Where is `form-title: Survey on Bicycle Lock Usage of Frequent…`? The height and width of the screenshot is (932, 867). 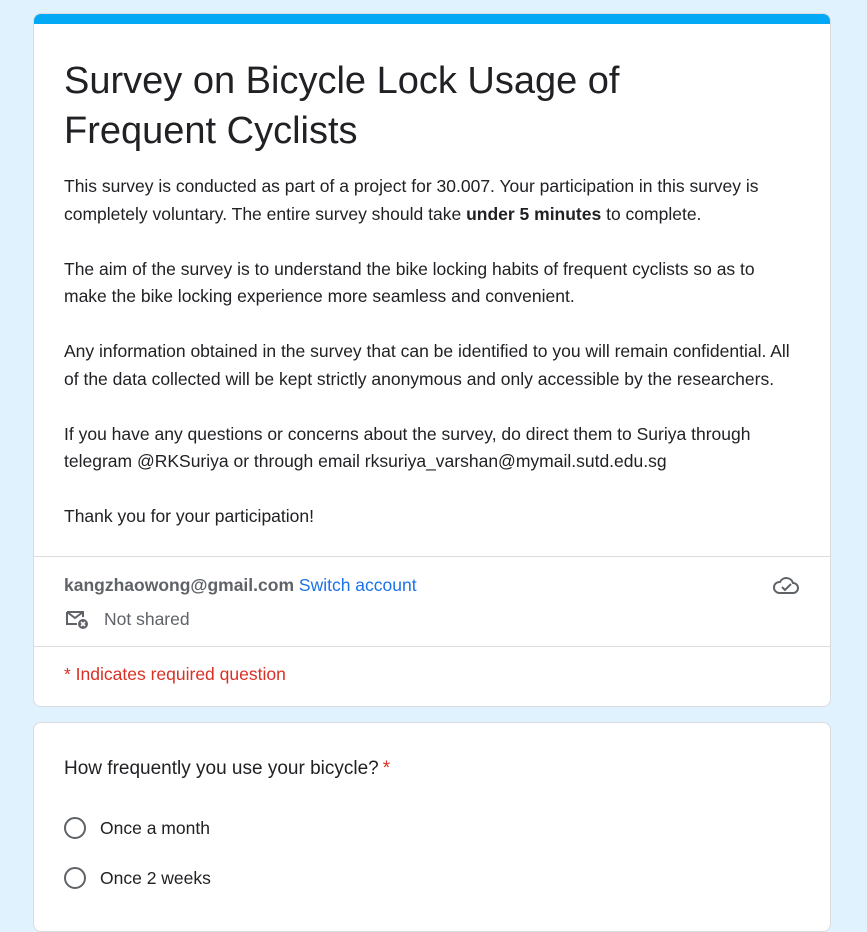 form-title: Survey on Bicycle Lock Usage of Frequent… is located at coordinates (432, 90).